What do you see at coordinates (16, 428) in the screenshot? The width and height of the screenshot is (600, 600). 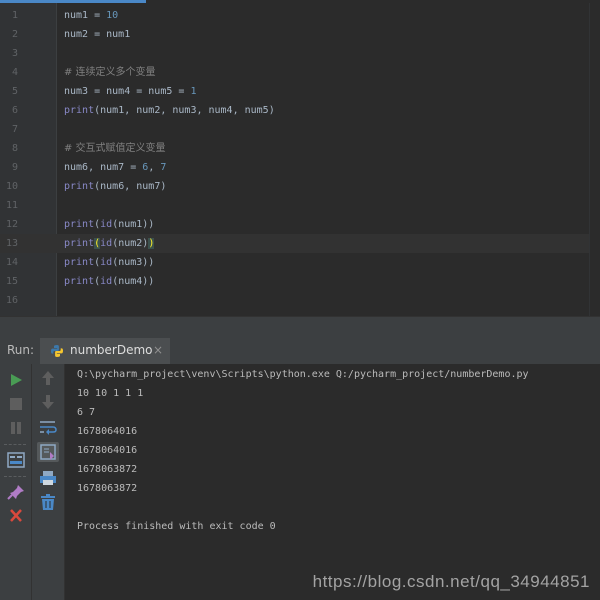 I see `pause-icon` at bounding box center [16, 428].